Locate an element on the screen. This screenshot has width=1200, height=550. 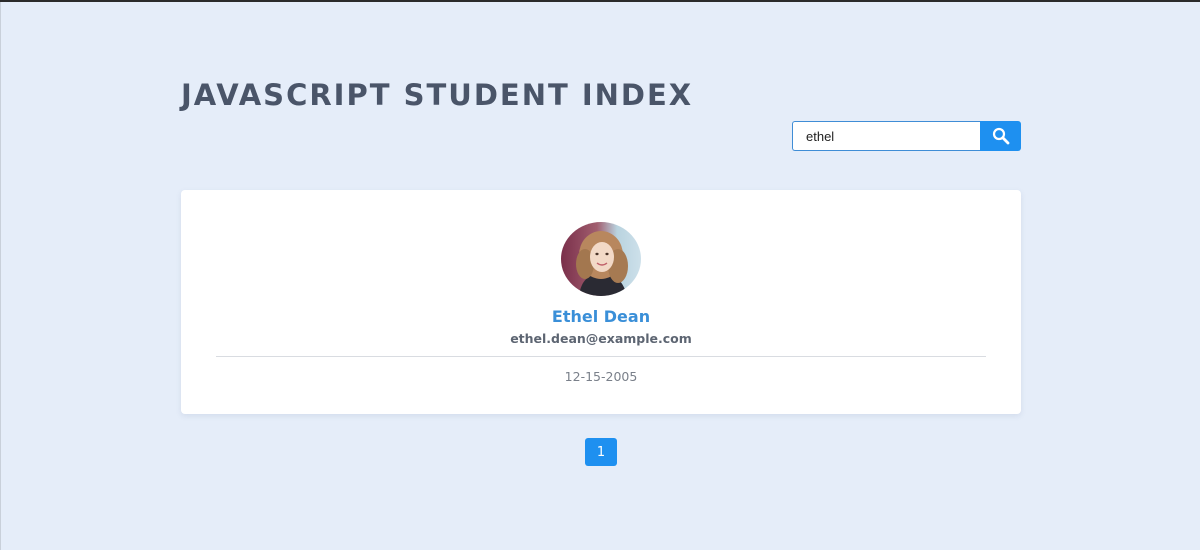
page-button-1: 1 is located at coordinates (601, 452).